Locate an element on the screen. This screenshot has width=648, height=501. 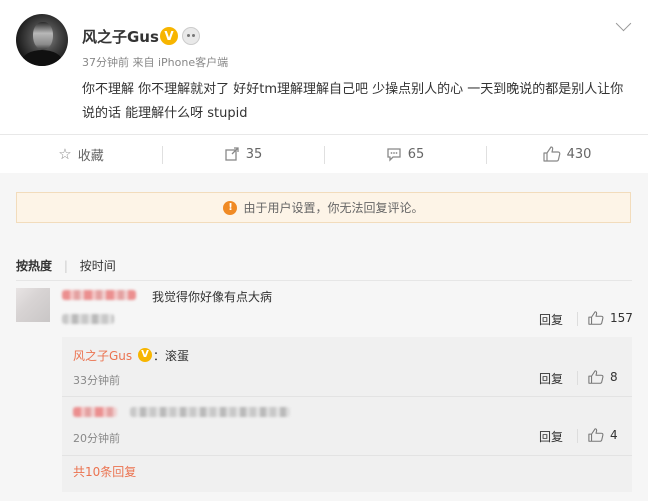
star-icon: ☆ is located at coordinates (65, 154).